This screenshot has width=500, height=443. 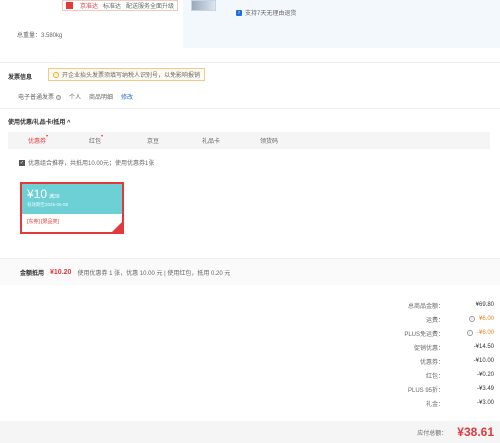 I want to click on invoice-tip: ! 开企业抬头发票须填写纳税人识别号，以免影响报销, so click(x=127, y=74).